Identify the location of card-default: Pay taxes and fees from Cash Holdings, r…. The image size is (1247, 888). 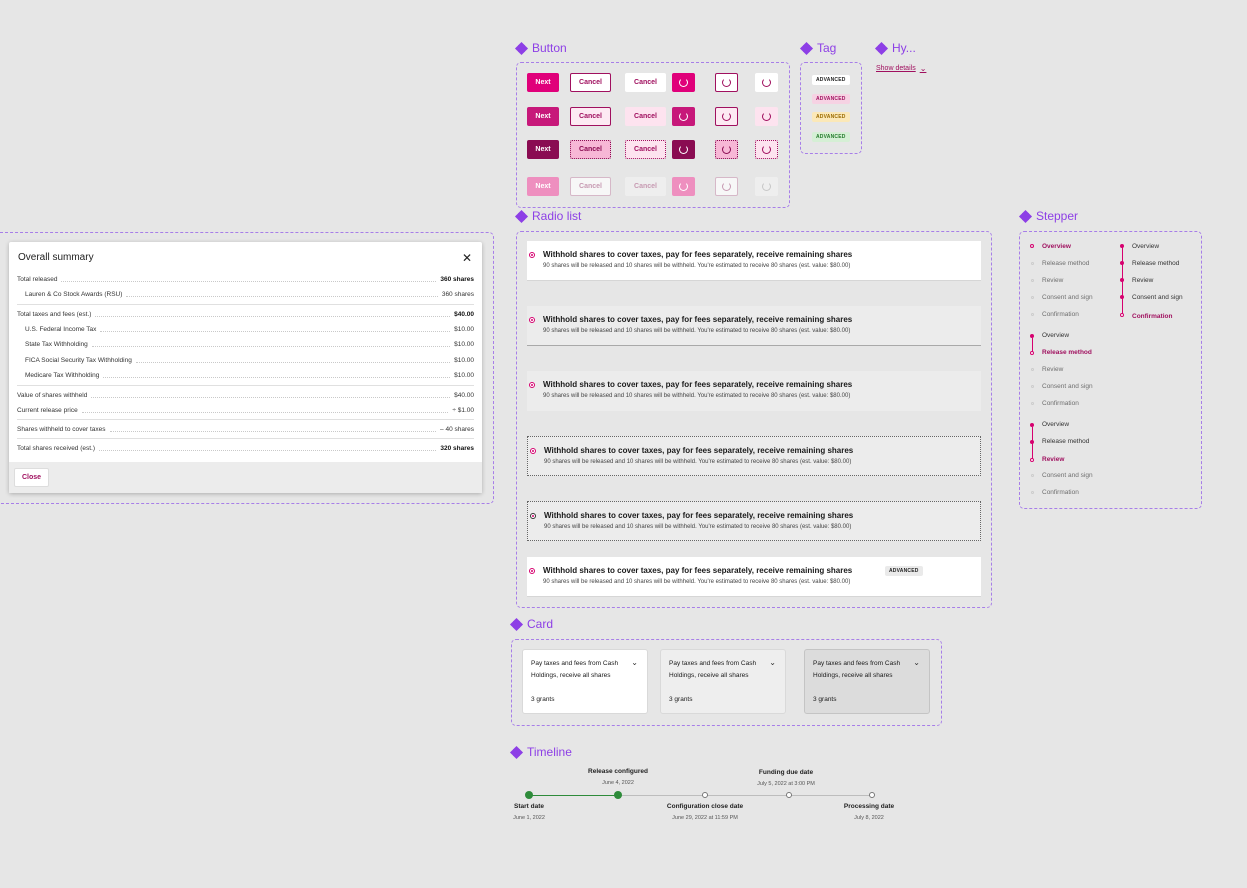
(585, 681).